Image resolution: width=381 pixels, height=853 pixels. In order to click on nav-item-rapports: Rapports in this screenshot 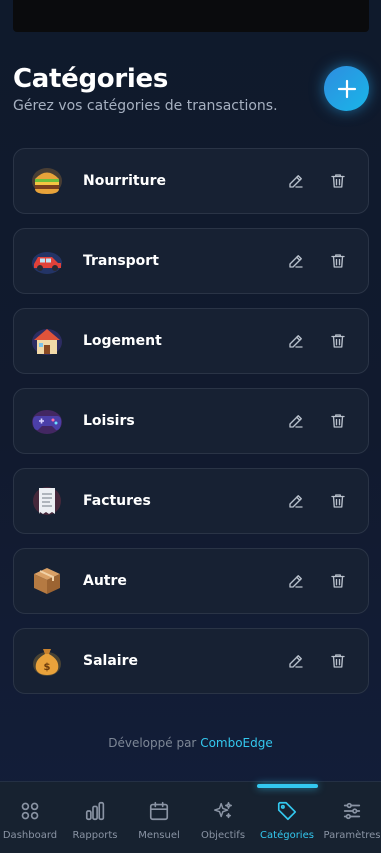, I will do `click(95, 817)`.